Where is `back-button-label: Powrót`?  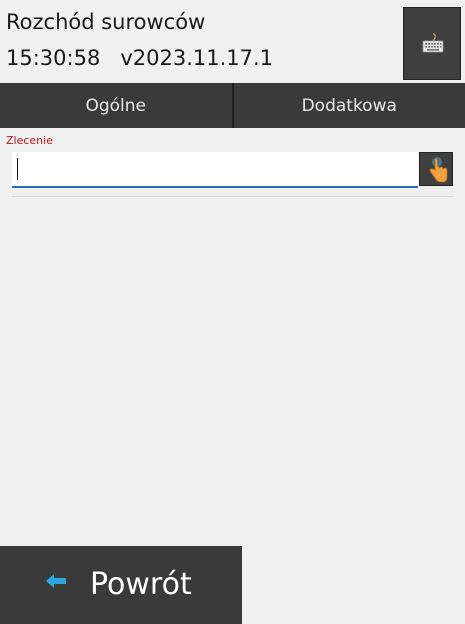
back-button-label: Powrót is located at coordinates (141, 584).